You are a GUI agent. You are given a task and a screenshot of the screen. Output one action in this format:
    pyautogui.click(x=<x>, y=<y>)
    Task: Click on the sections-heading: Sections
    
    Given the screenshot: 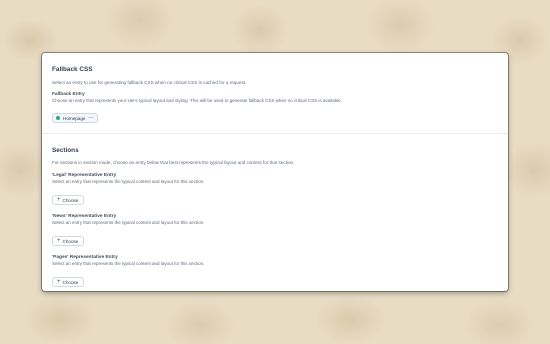 What is the action you would take?
    pyautogui.click(x=65, y=150)
    